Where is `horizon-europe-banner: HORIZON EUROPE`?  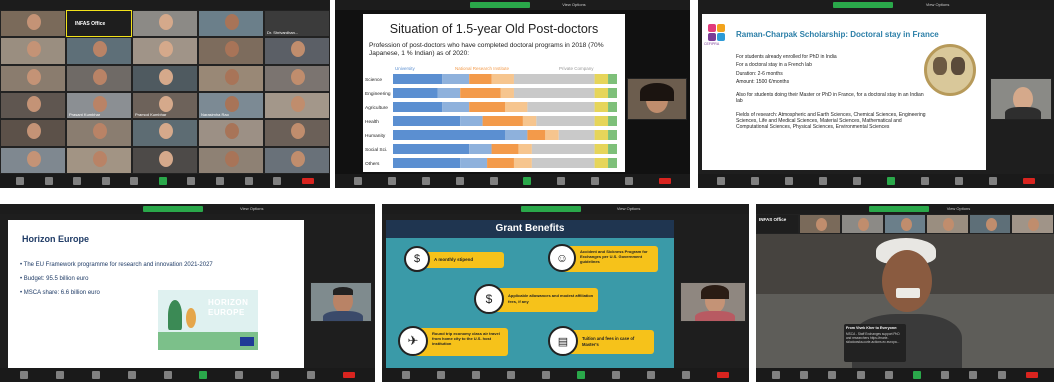
horizon-europe-banner: HORIZON EUROPE is located at coordinates (208, 320).